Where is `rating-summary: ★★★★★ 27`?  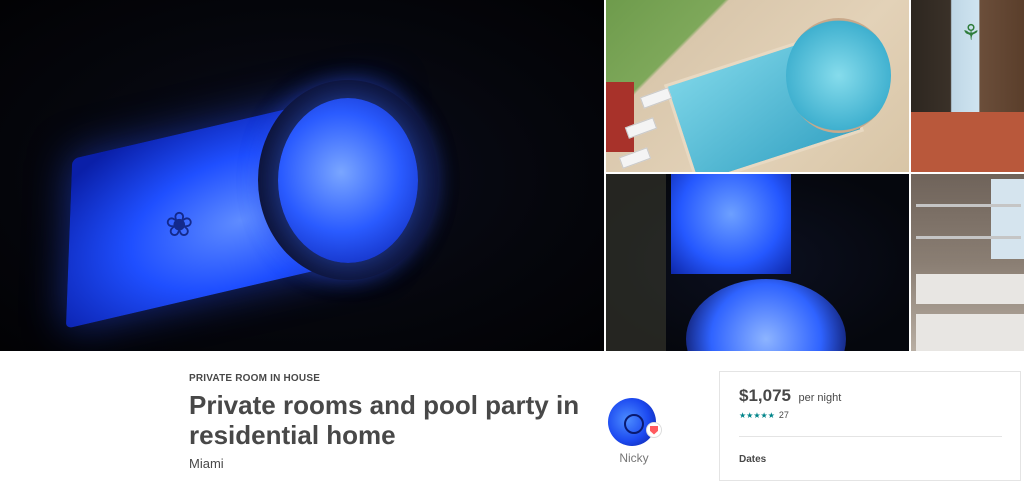
rating-summary: ★★★★★ 27 is located at coordinates (764, 415).